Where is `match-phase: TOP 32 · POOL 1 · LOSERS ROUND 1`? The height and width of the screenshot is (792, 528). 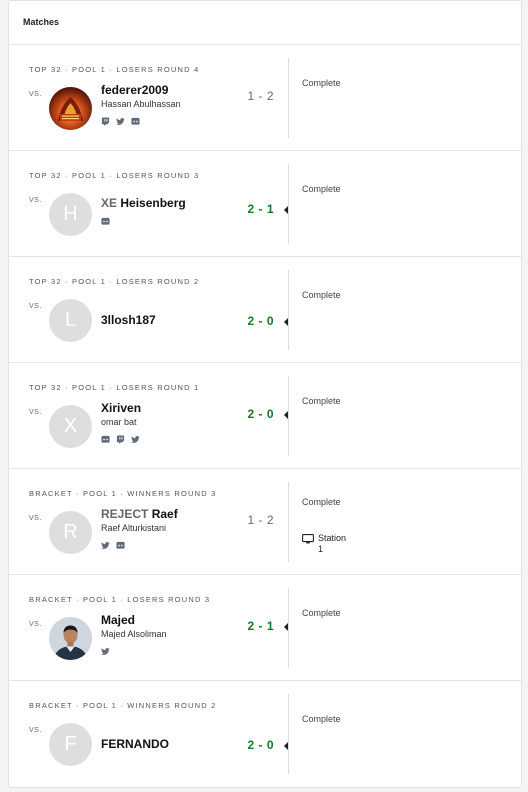
match-phase: TOP 32 · POOL 1 · LOSERS ROUND 1 is located at coordinates (114, 387).